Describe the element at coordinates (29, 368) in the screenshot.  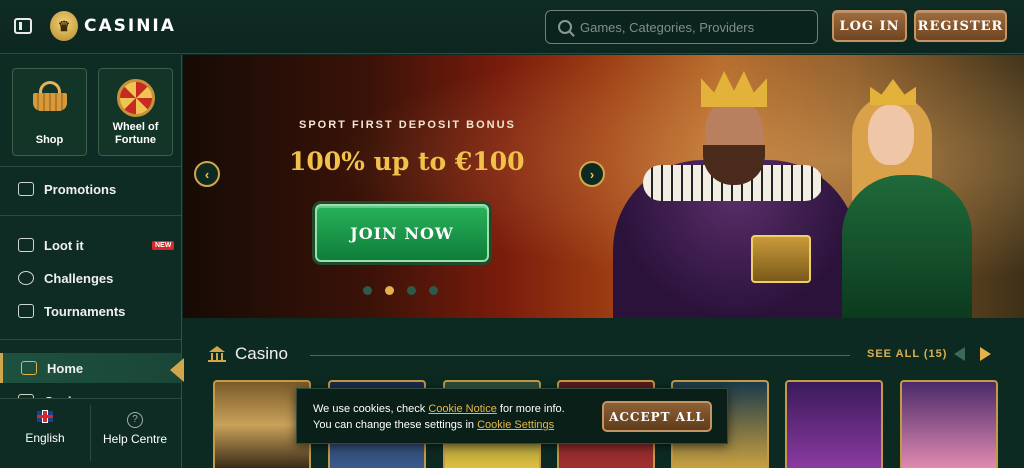
I see `home-icon` at that location.